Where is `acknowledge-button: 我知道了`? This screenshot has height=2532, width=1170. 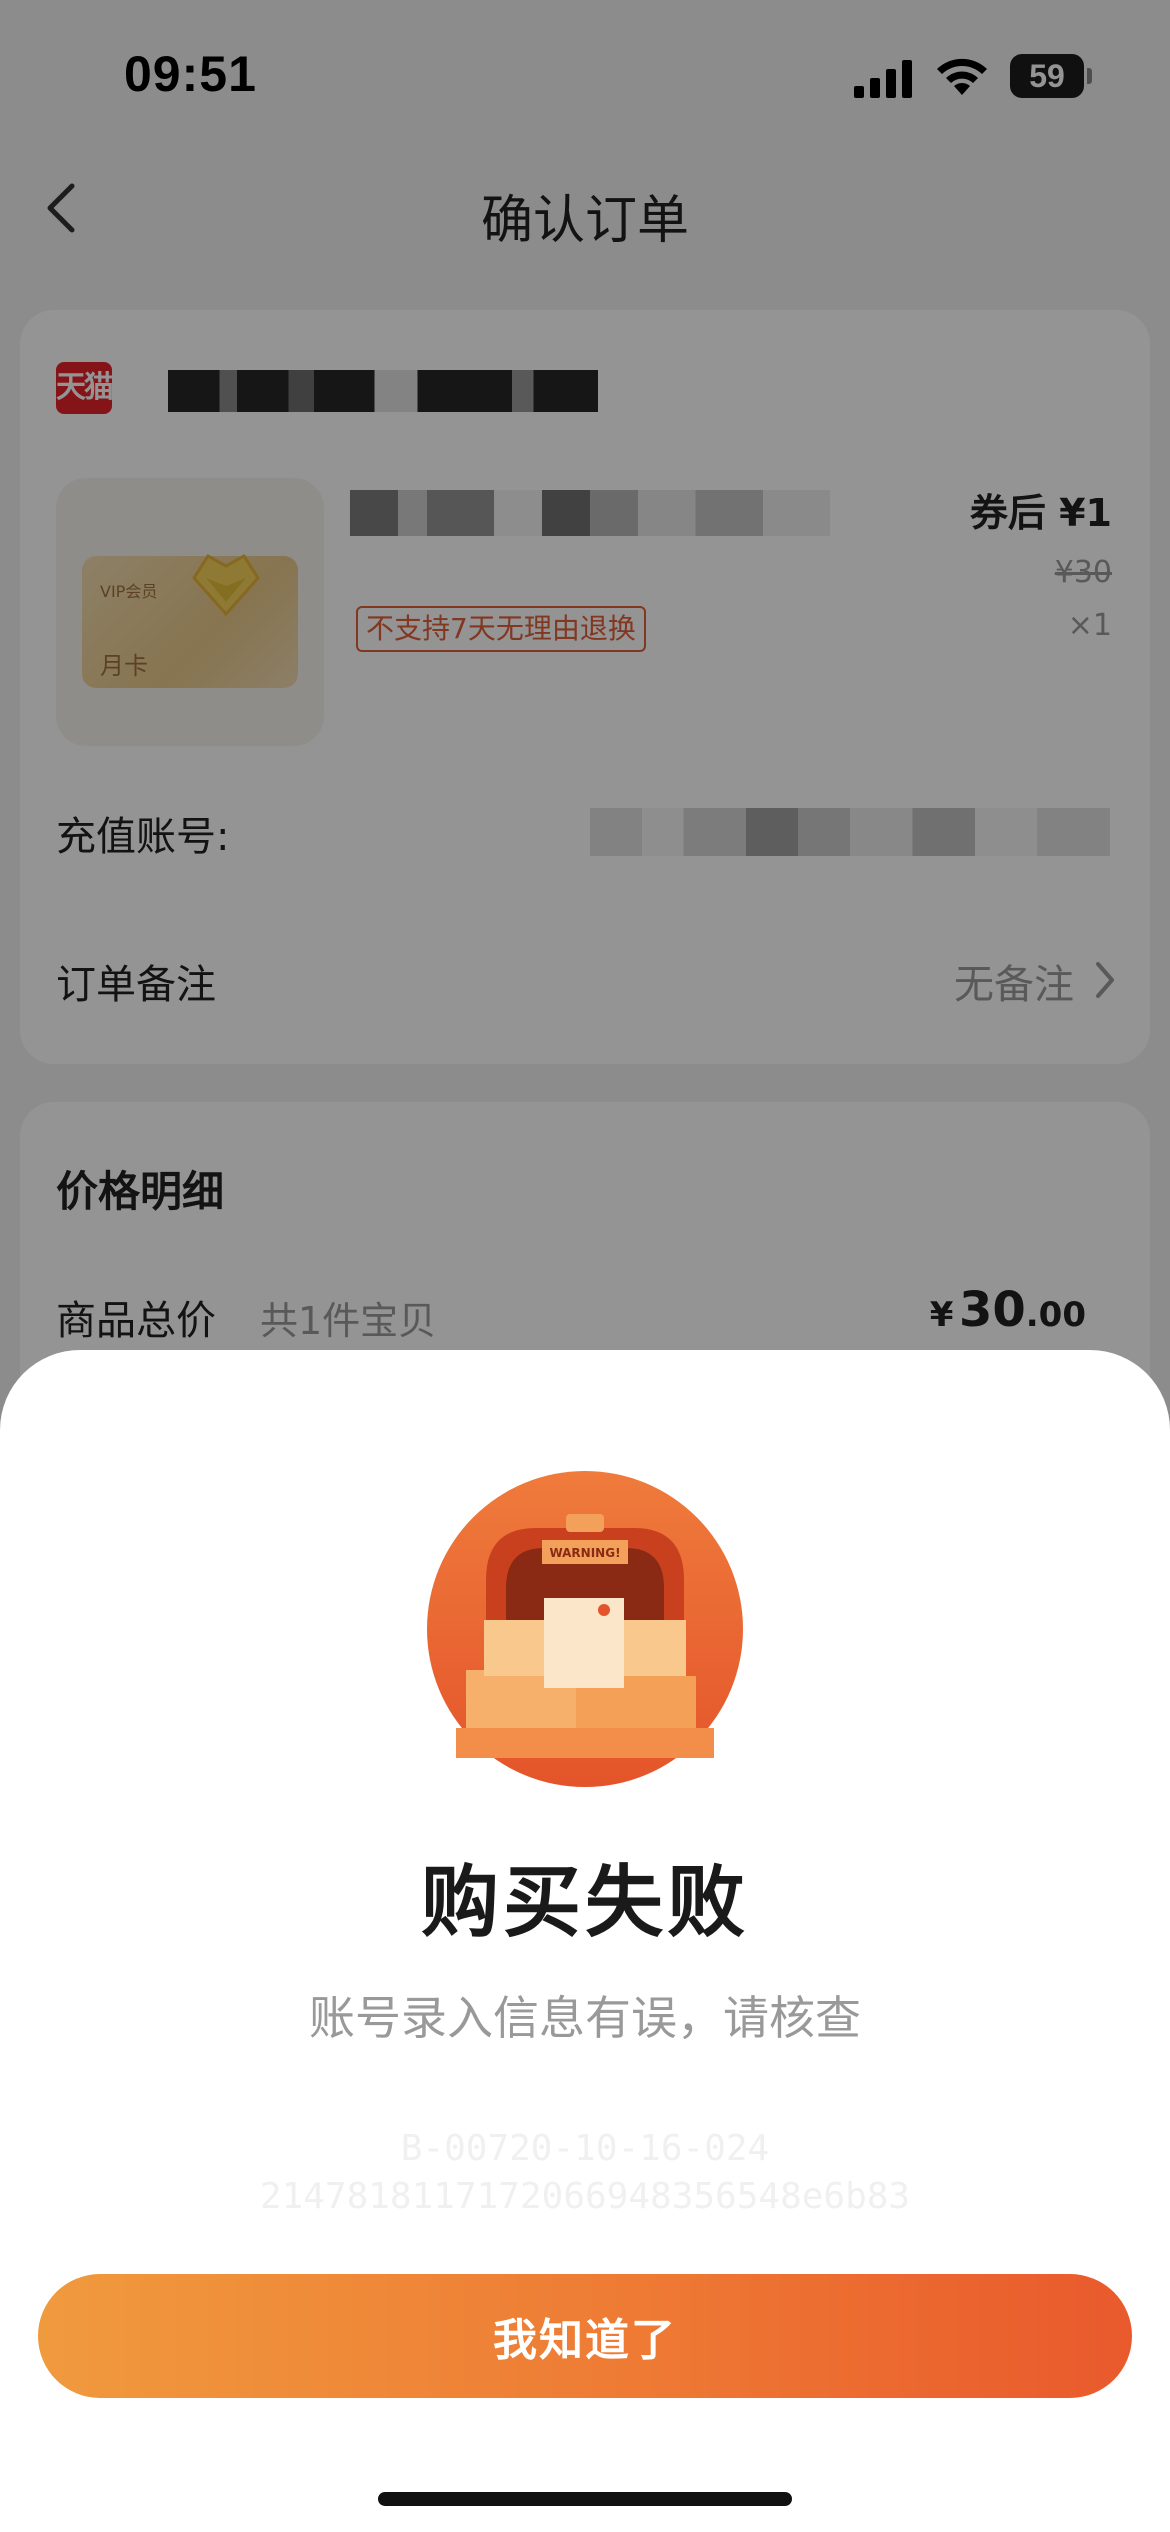
acknowledge-button: 我知道了 is located at coordinates (585, 2336).